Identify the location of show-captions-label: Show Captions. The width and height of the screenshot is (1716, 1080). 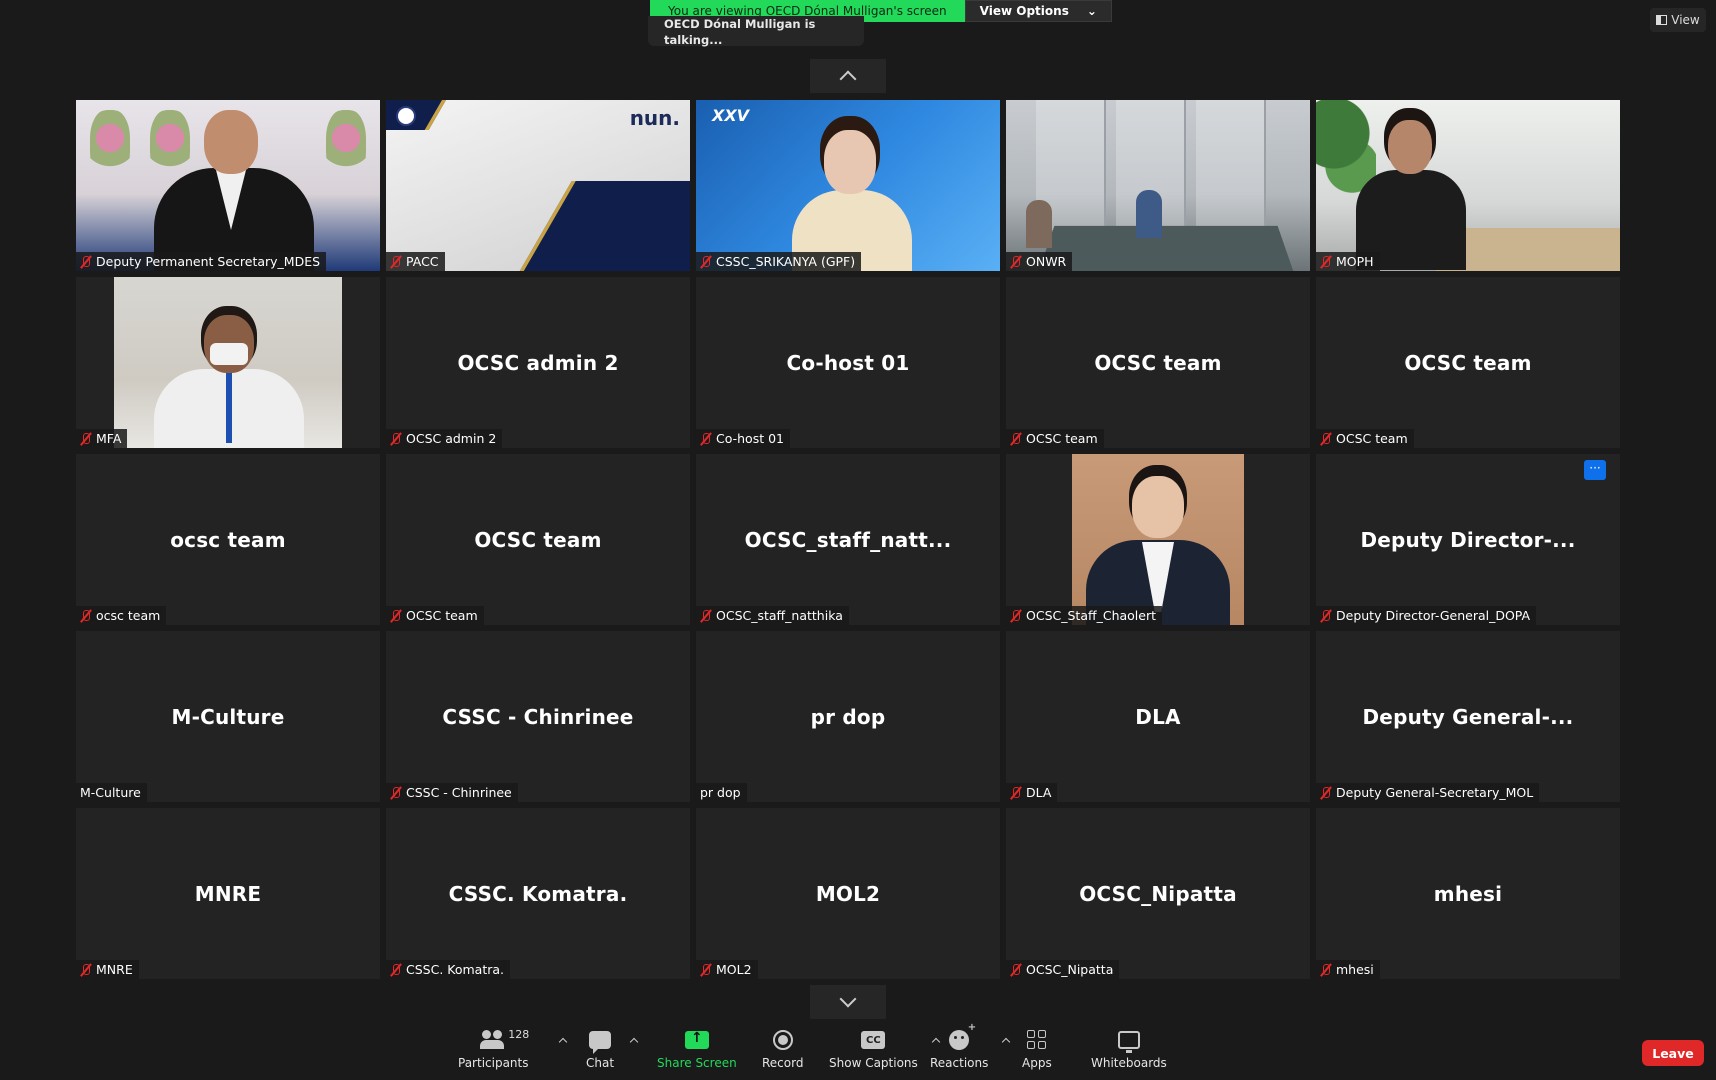
(873, 1063).